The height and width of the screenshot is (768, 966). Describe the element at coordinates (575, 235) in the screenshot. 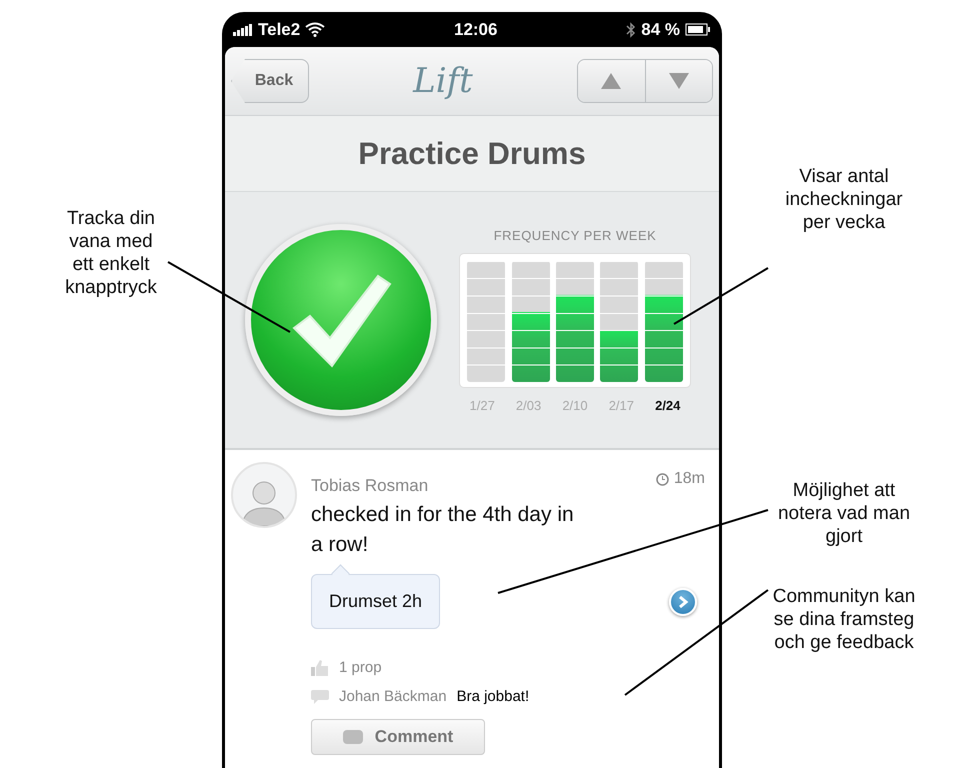

I see `chart-title: FREQUENCY PER WEEK` at that location.